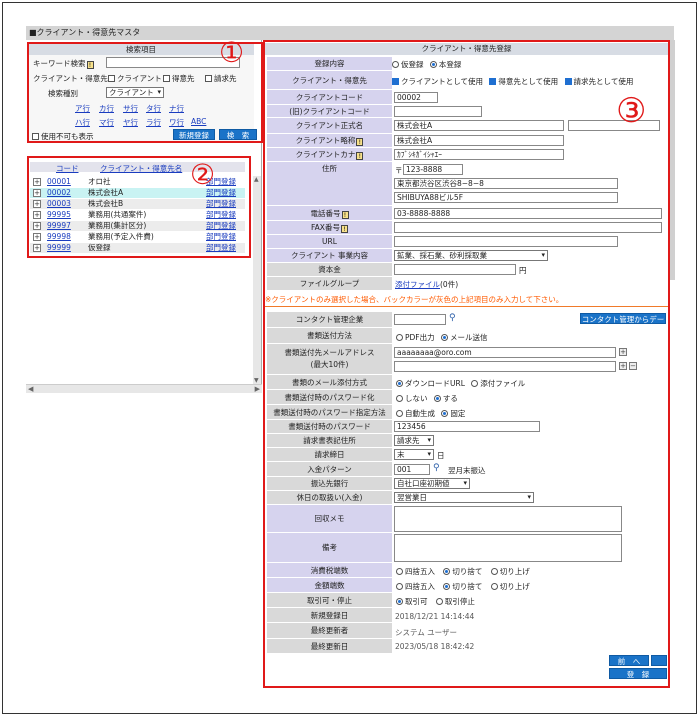  Describe the element at coordinates (144, 388) in the screenshot. I see `left-hscrollbar: ◀ ▶` at that location.